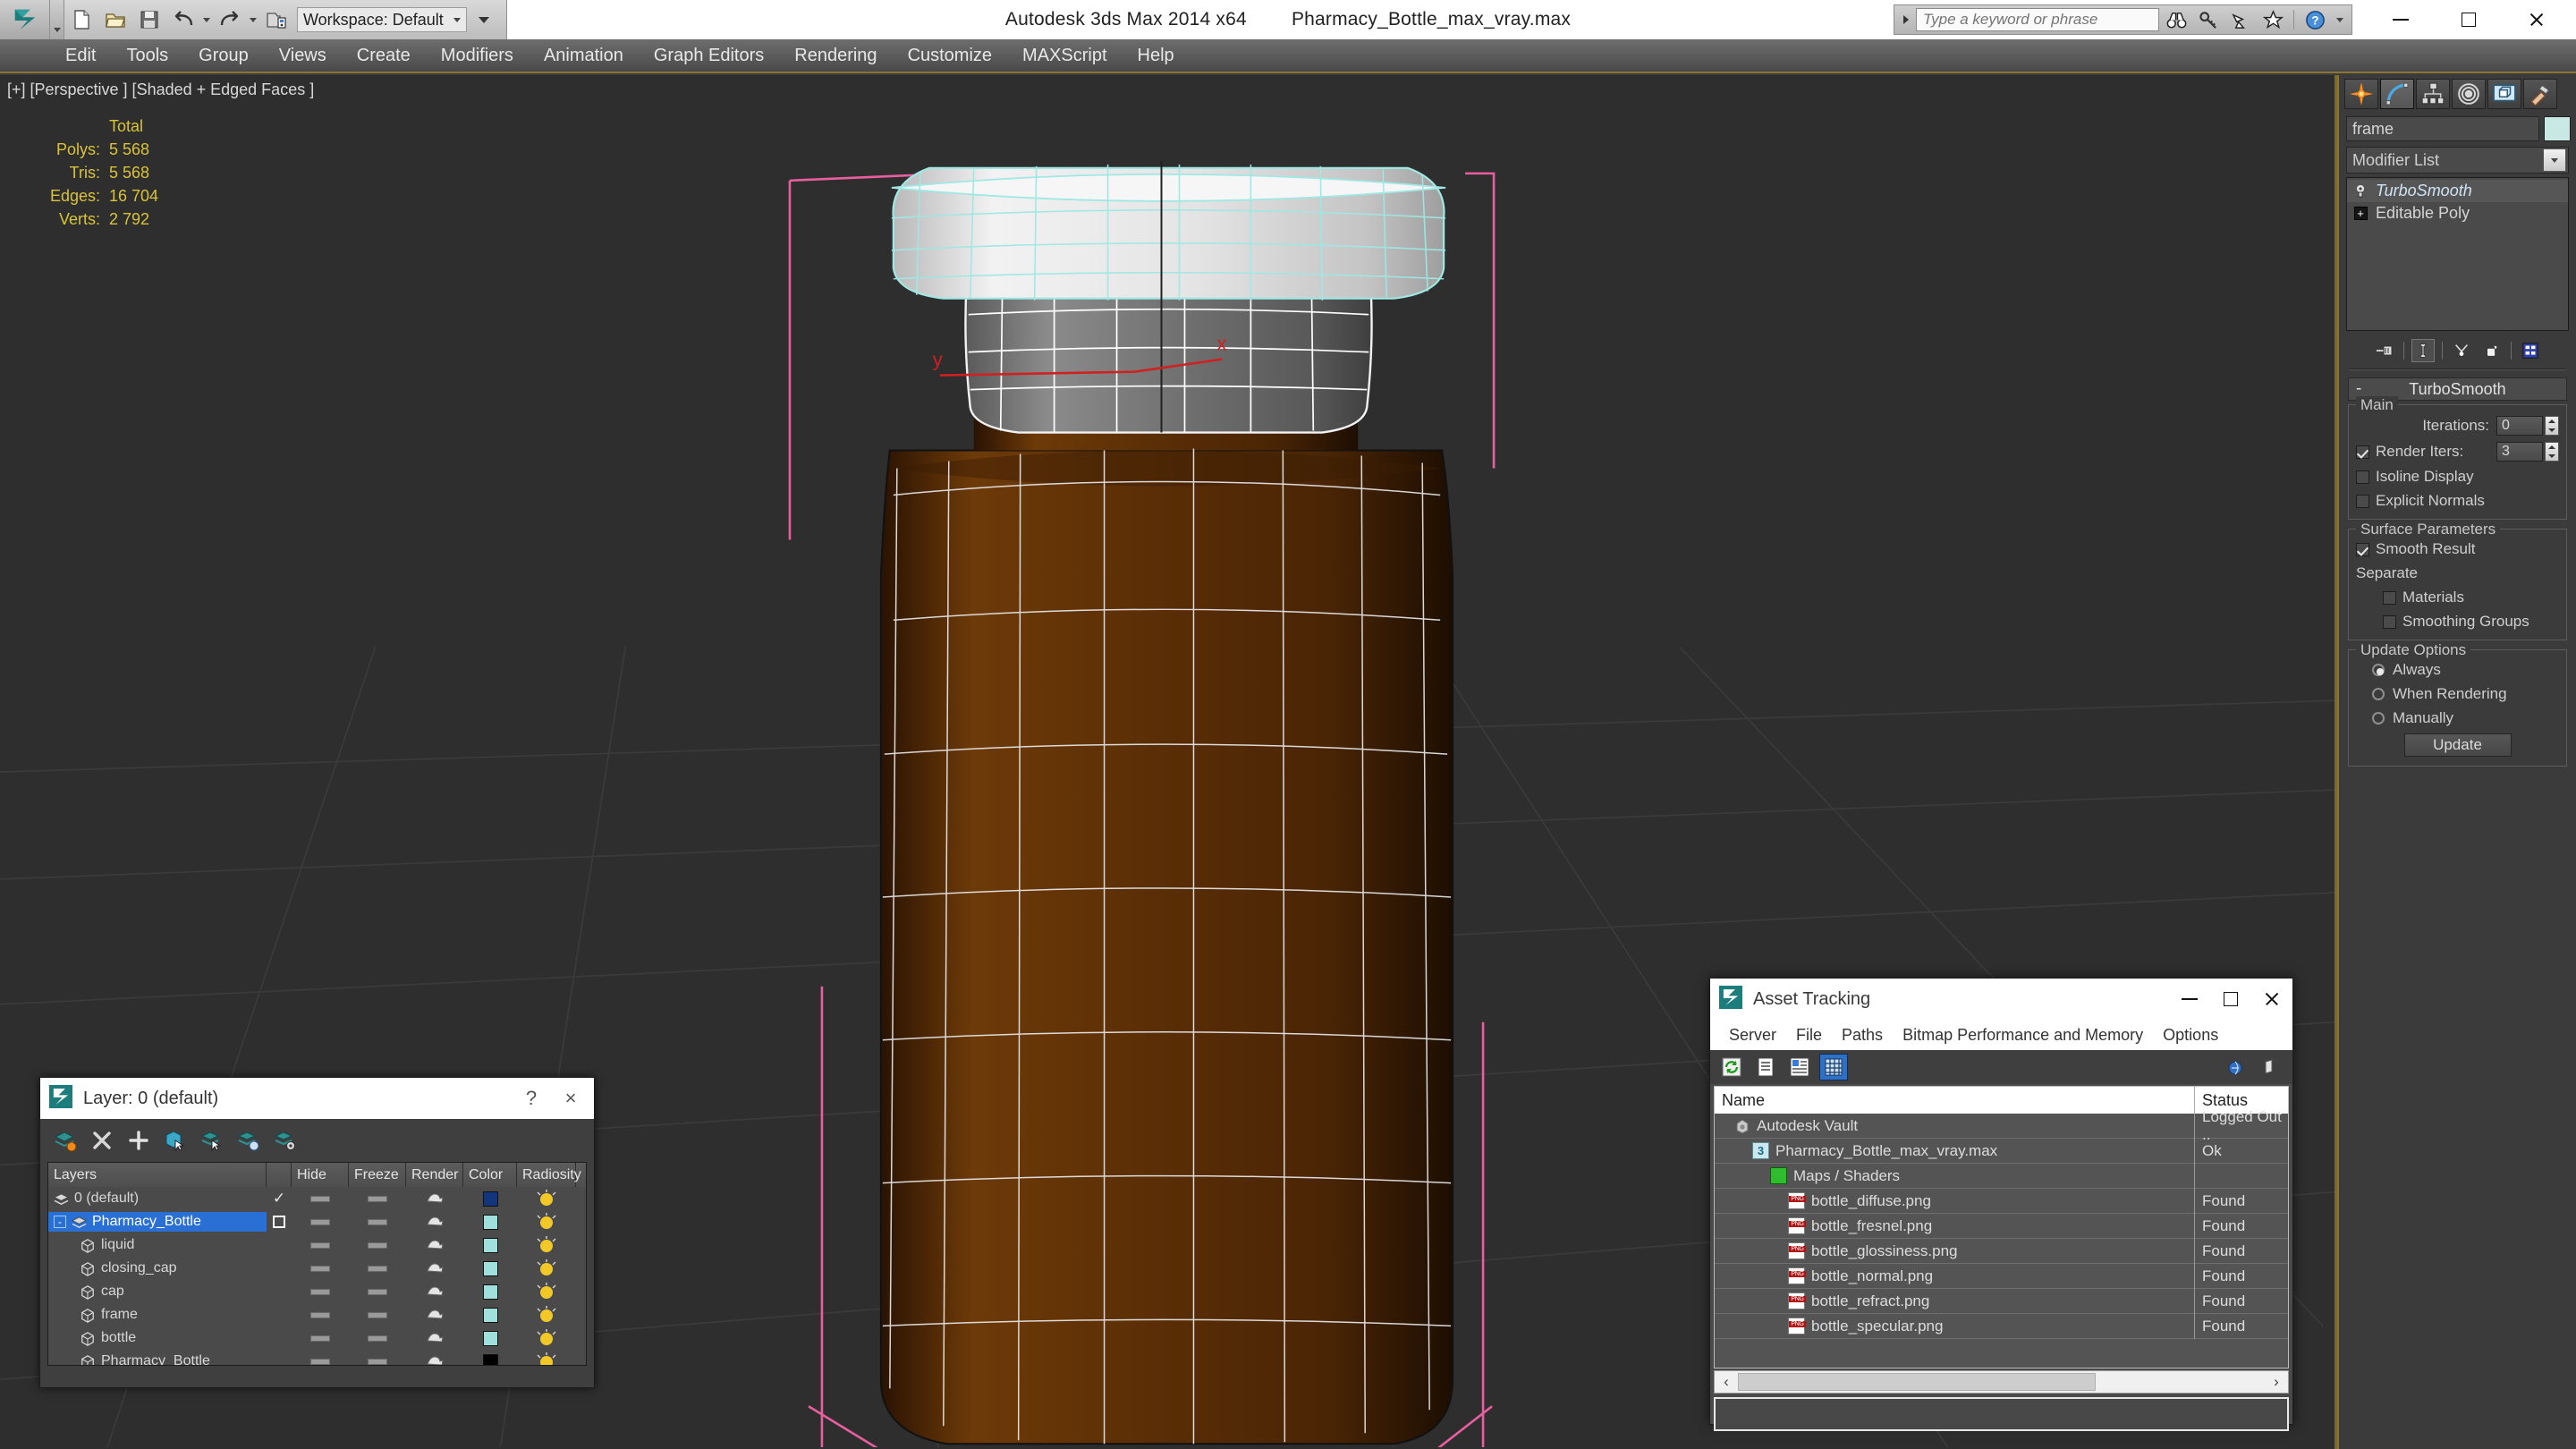 The width and height of the screenshot is (2576, 1449). I want to click on table-row: frame, so click(317, 1314).